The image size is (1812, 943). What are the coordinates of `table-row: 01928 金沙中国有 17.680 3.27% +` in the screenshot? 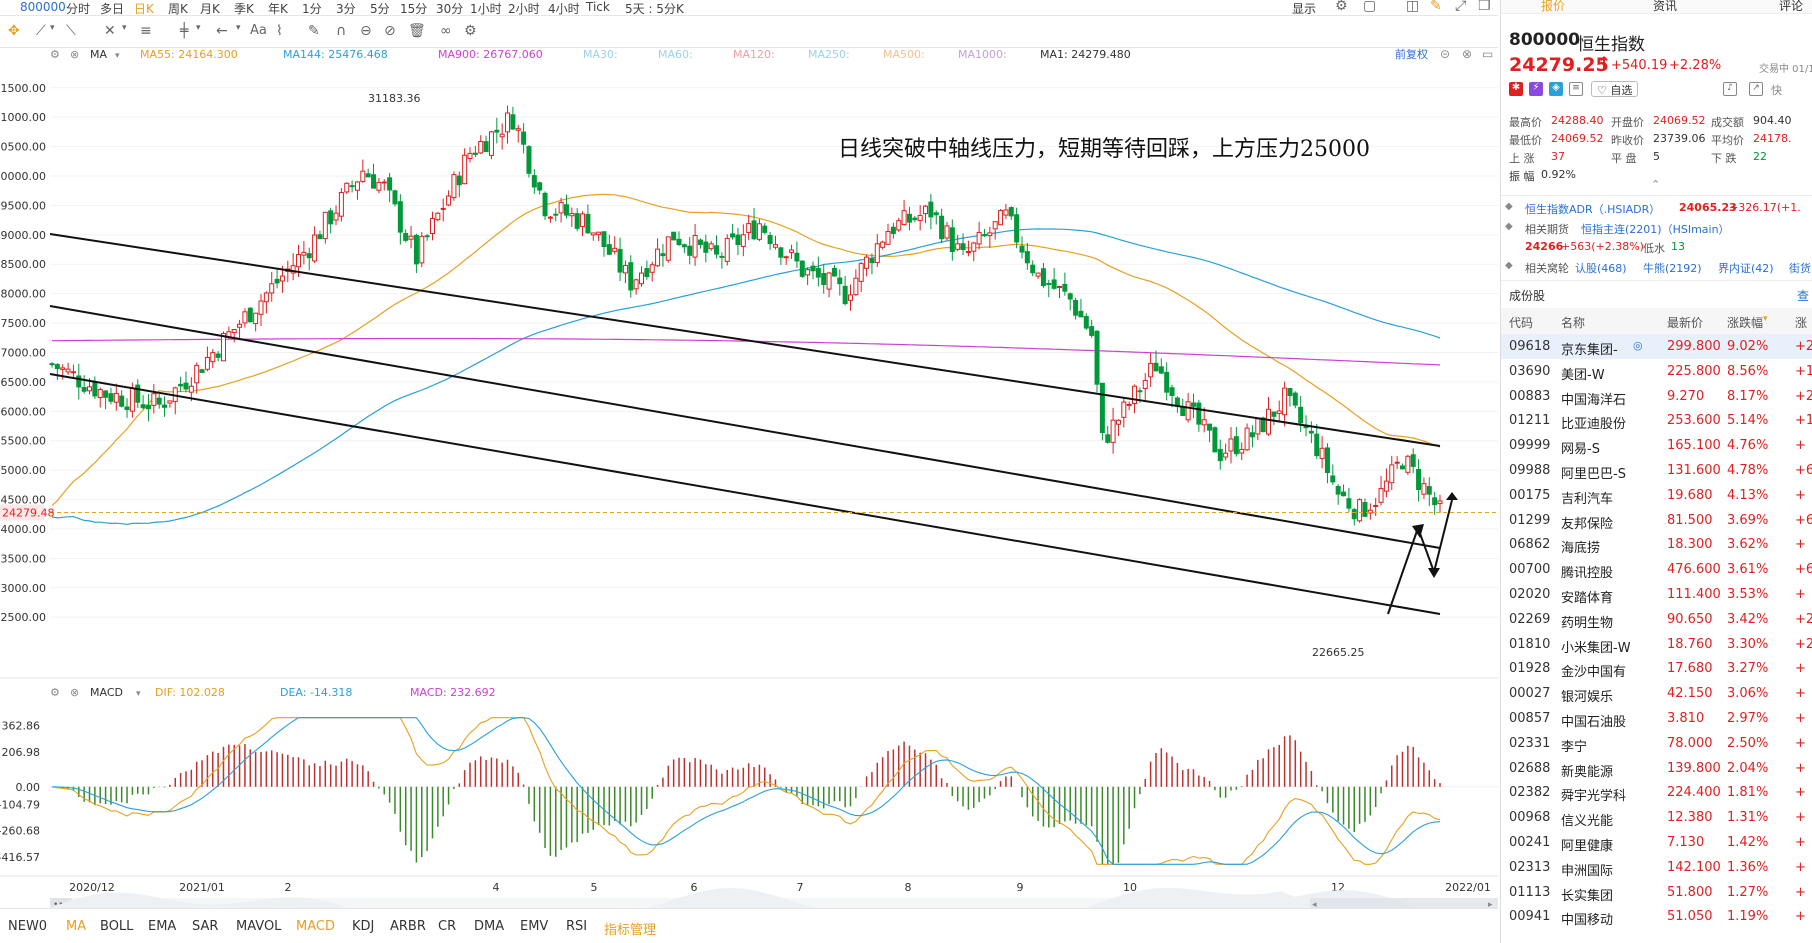 It's located at (1656, 668).